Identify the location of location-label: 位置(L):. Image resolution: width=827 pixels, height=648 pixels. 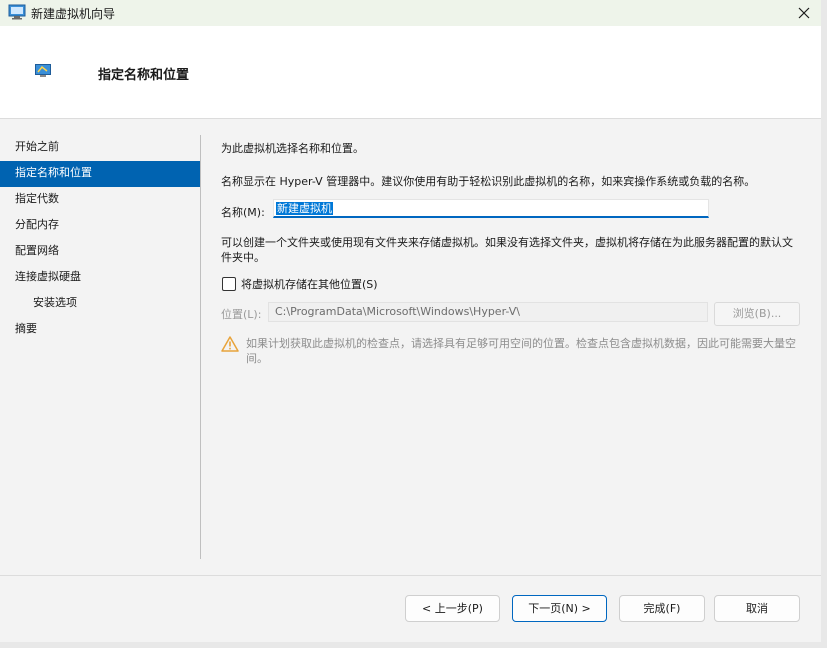
(241, 314).